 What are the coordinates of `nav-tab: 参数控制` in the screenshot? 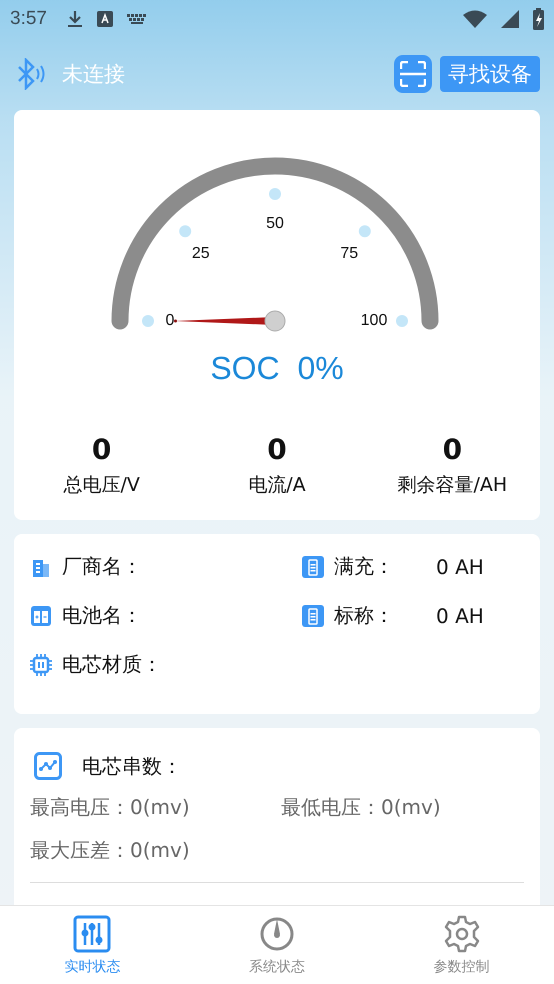 It's located at (461, 945).